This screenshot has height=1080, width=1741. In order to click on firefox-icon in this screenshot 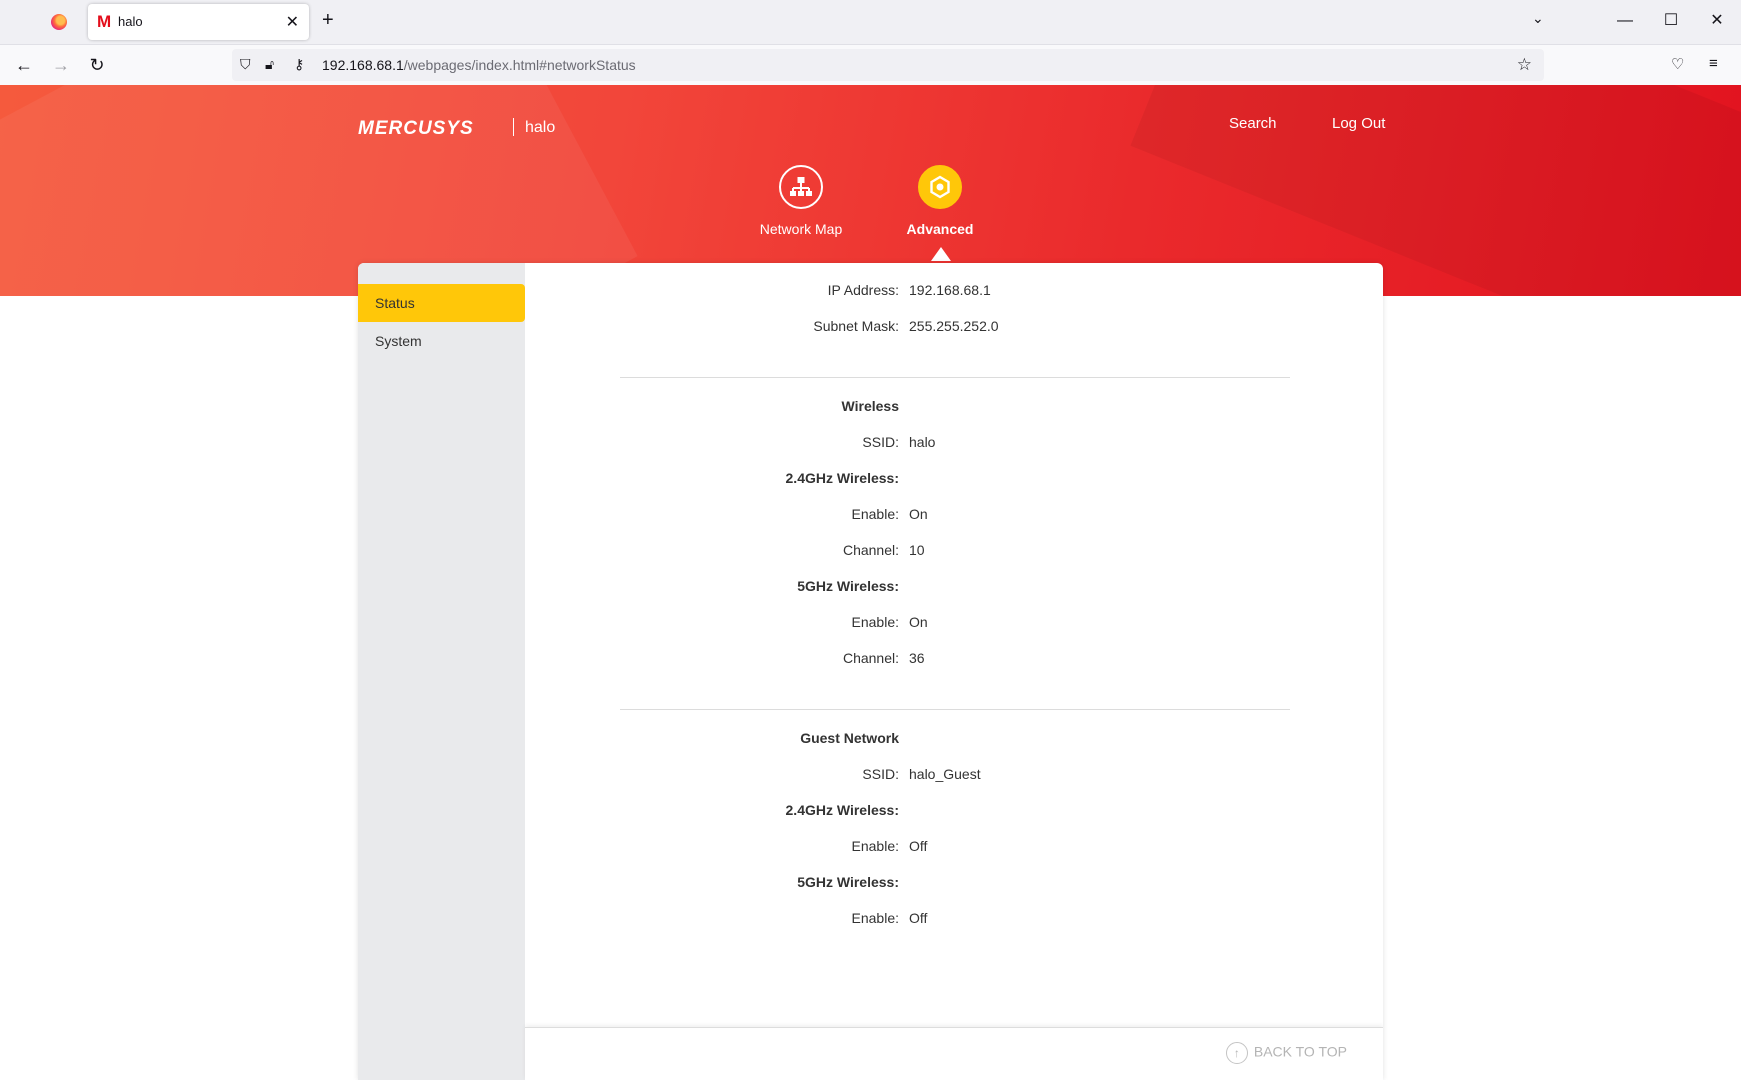, I will do `click(59, 22)`.